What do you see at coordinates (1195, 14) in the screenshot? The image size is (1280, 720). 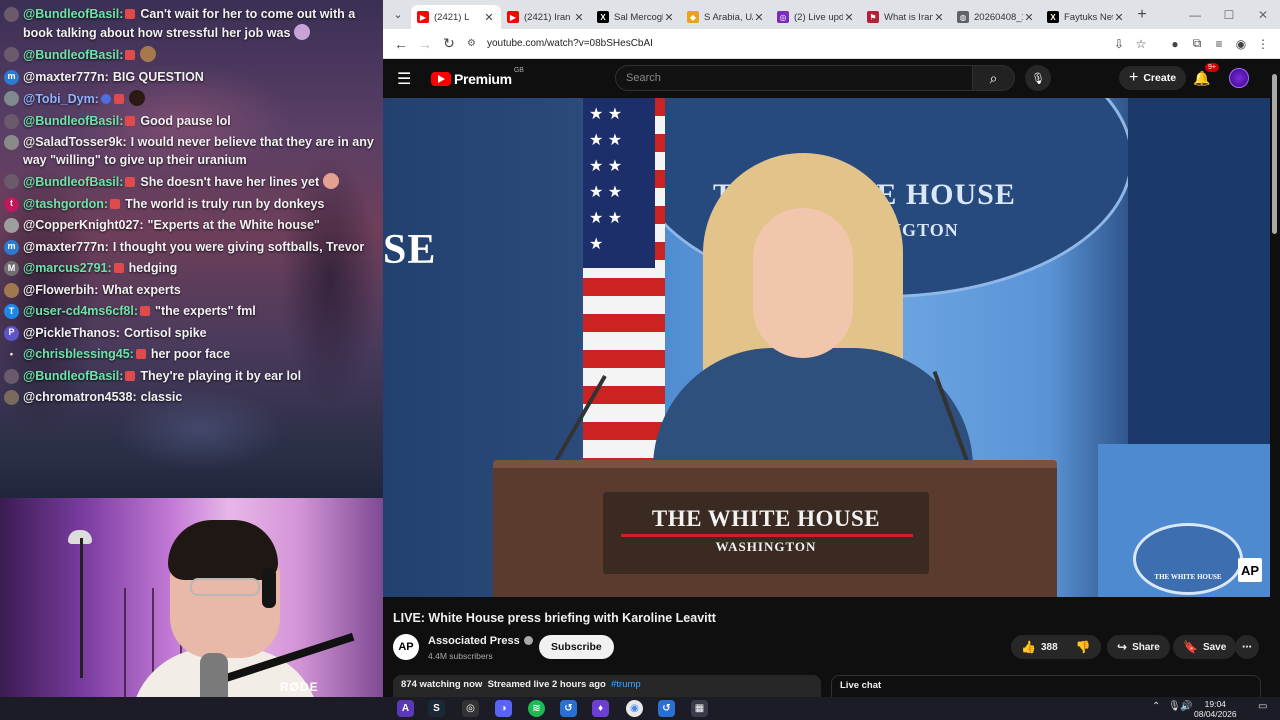 I see `minimize-icon: —` at bounding box center [1195, 14].